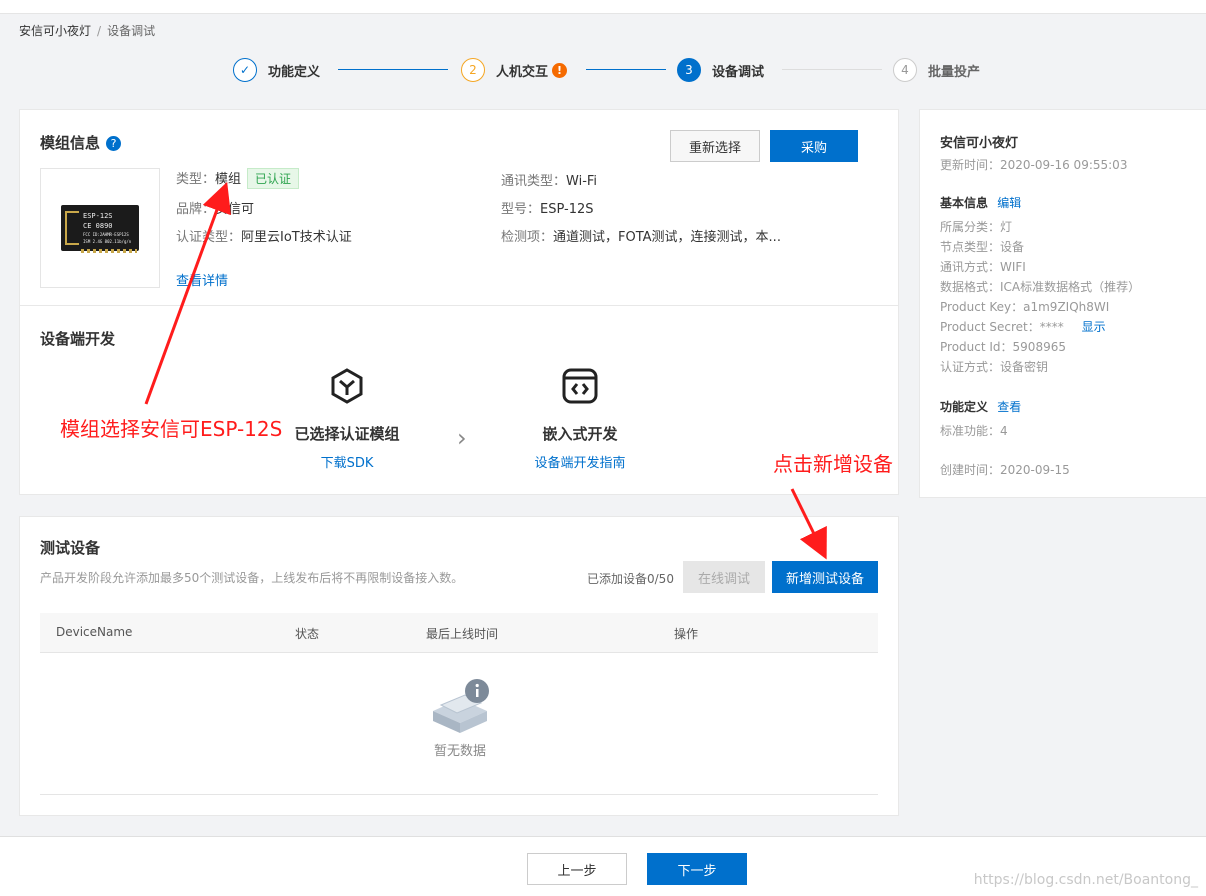 This screenshot has height=896, width=1206. Describe the element at coordinates (697, 869) in the screenshot. I see `next-step-button: 下一步` at that location.